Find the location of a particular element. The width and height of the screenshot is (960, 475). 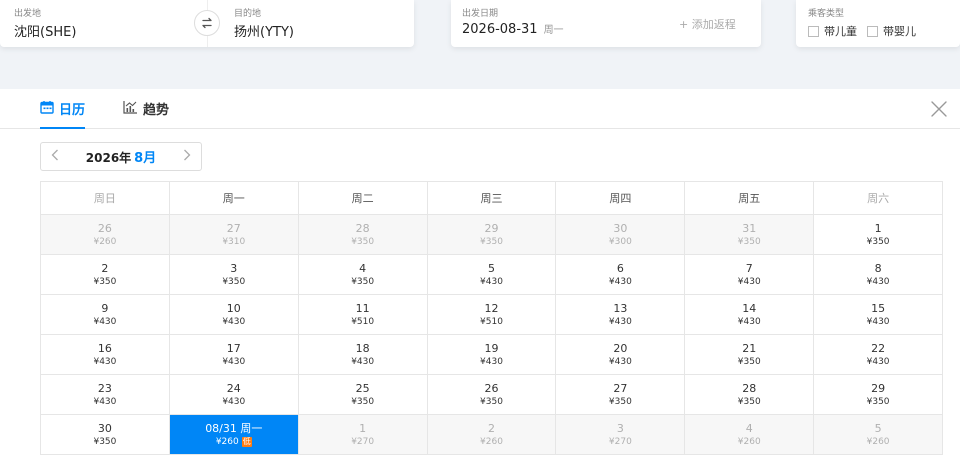

calendar-day: 7 ¥430 is located at coordinates (750, 275).